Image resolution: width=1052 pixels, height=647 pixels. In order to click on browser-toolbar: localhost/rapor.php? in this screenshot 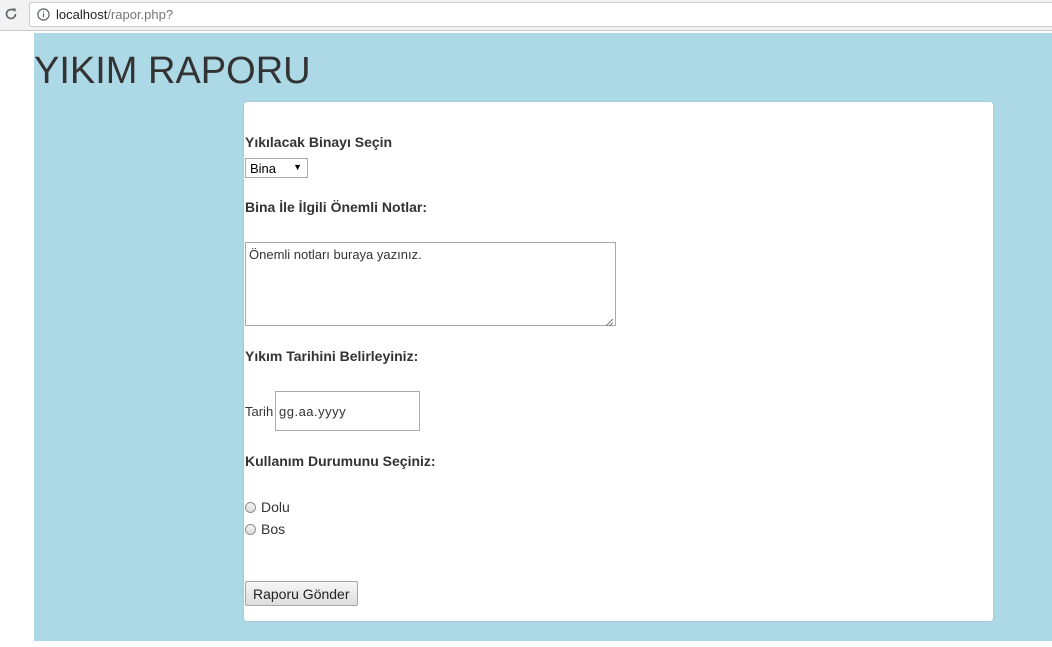, I will do `click(526, 15)`.